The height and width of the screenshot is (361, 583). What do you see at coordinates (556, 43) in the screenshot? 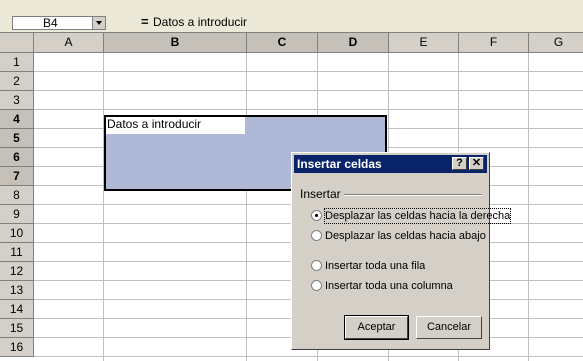
I see `column-header-g: G` at bounding box center [556, 43].